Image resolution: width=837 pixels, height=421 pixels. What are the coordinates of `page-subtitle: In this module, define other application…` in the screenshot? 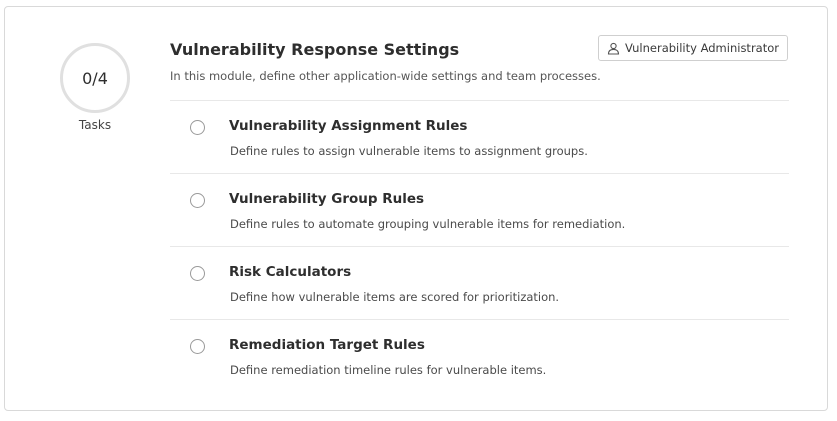 It's located at (385, 76).